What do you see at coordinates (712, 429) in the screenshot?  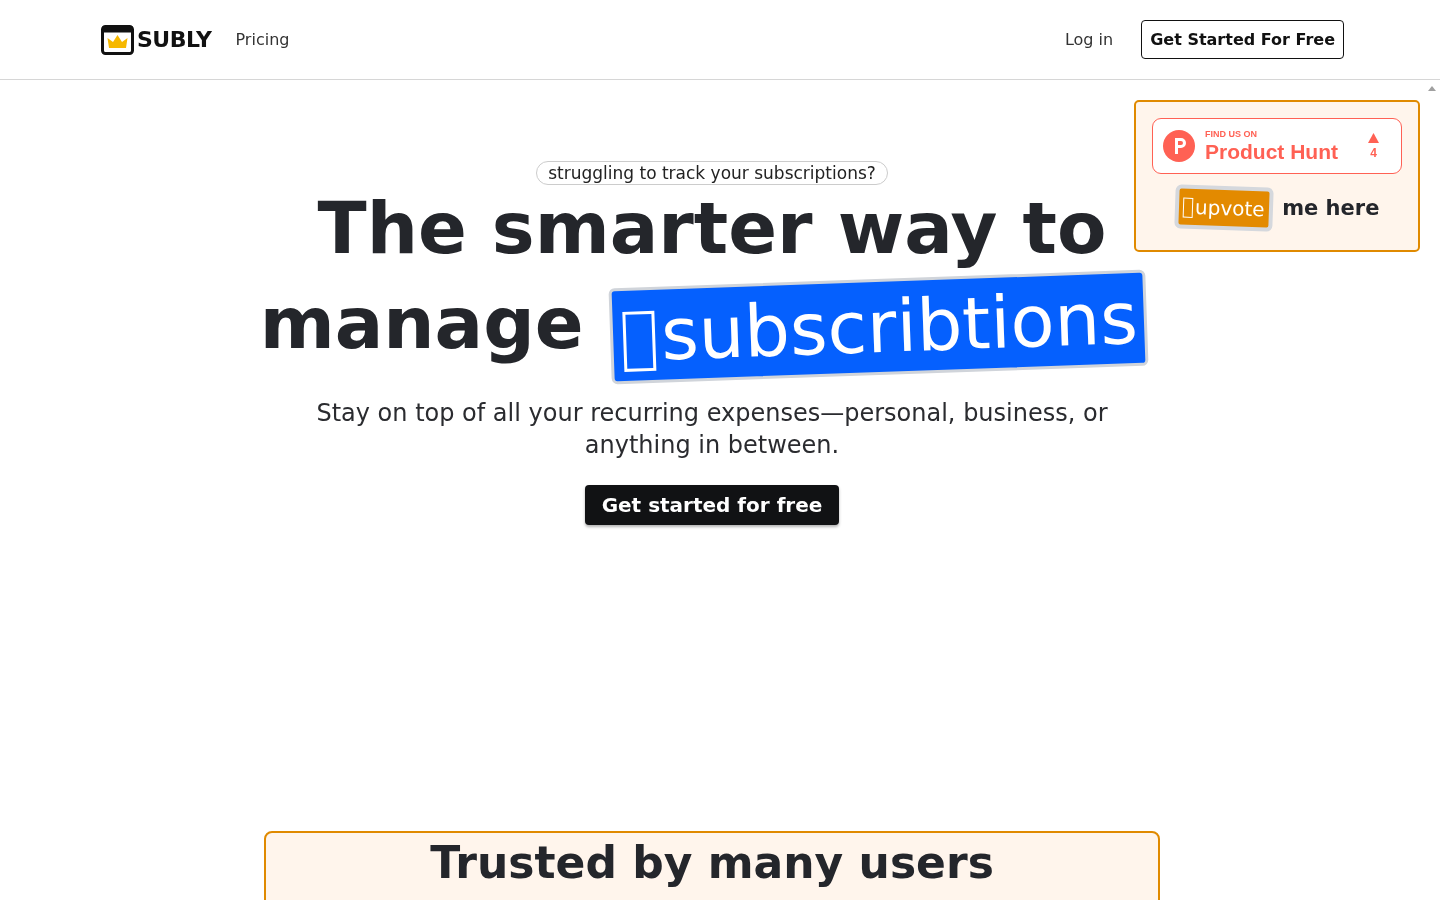 I see `subtitle-text: Stay on top of all your recurring expenses—personal, business, or anything in between.` at bounding box center [712, 429].